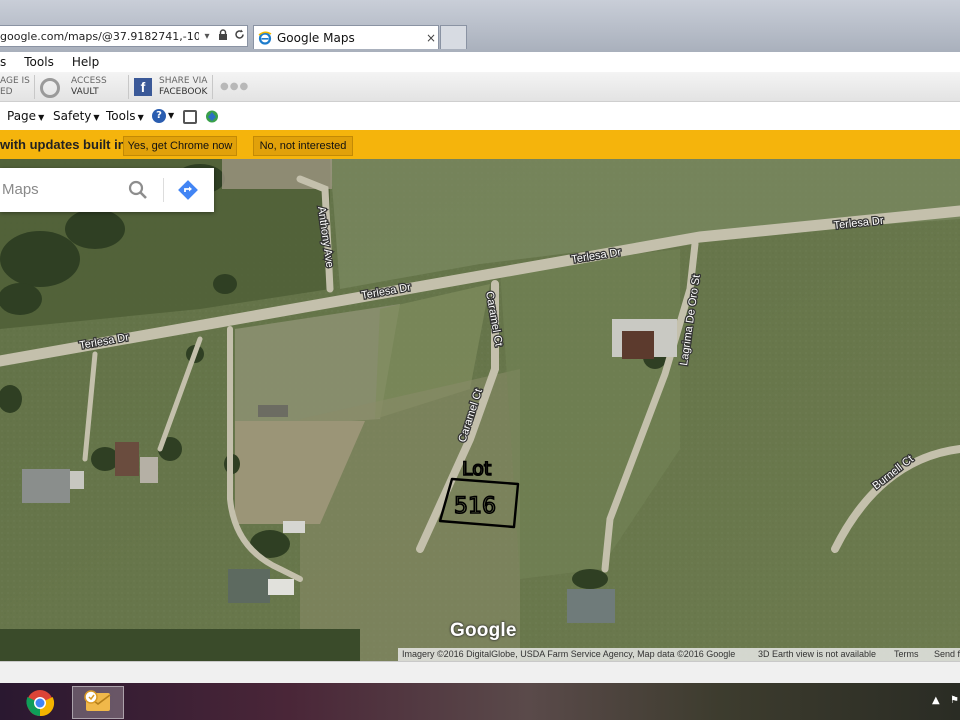 This screenshot has width=960, height=720. I want to click on maps-search-box: Maps, so click(107, 190).